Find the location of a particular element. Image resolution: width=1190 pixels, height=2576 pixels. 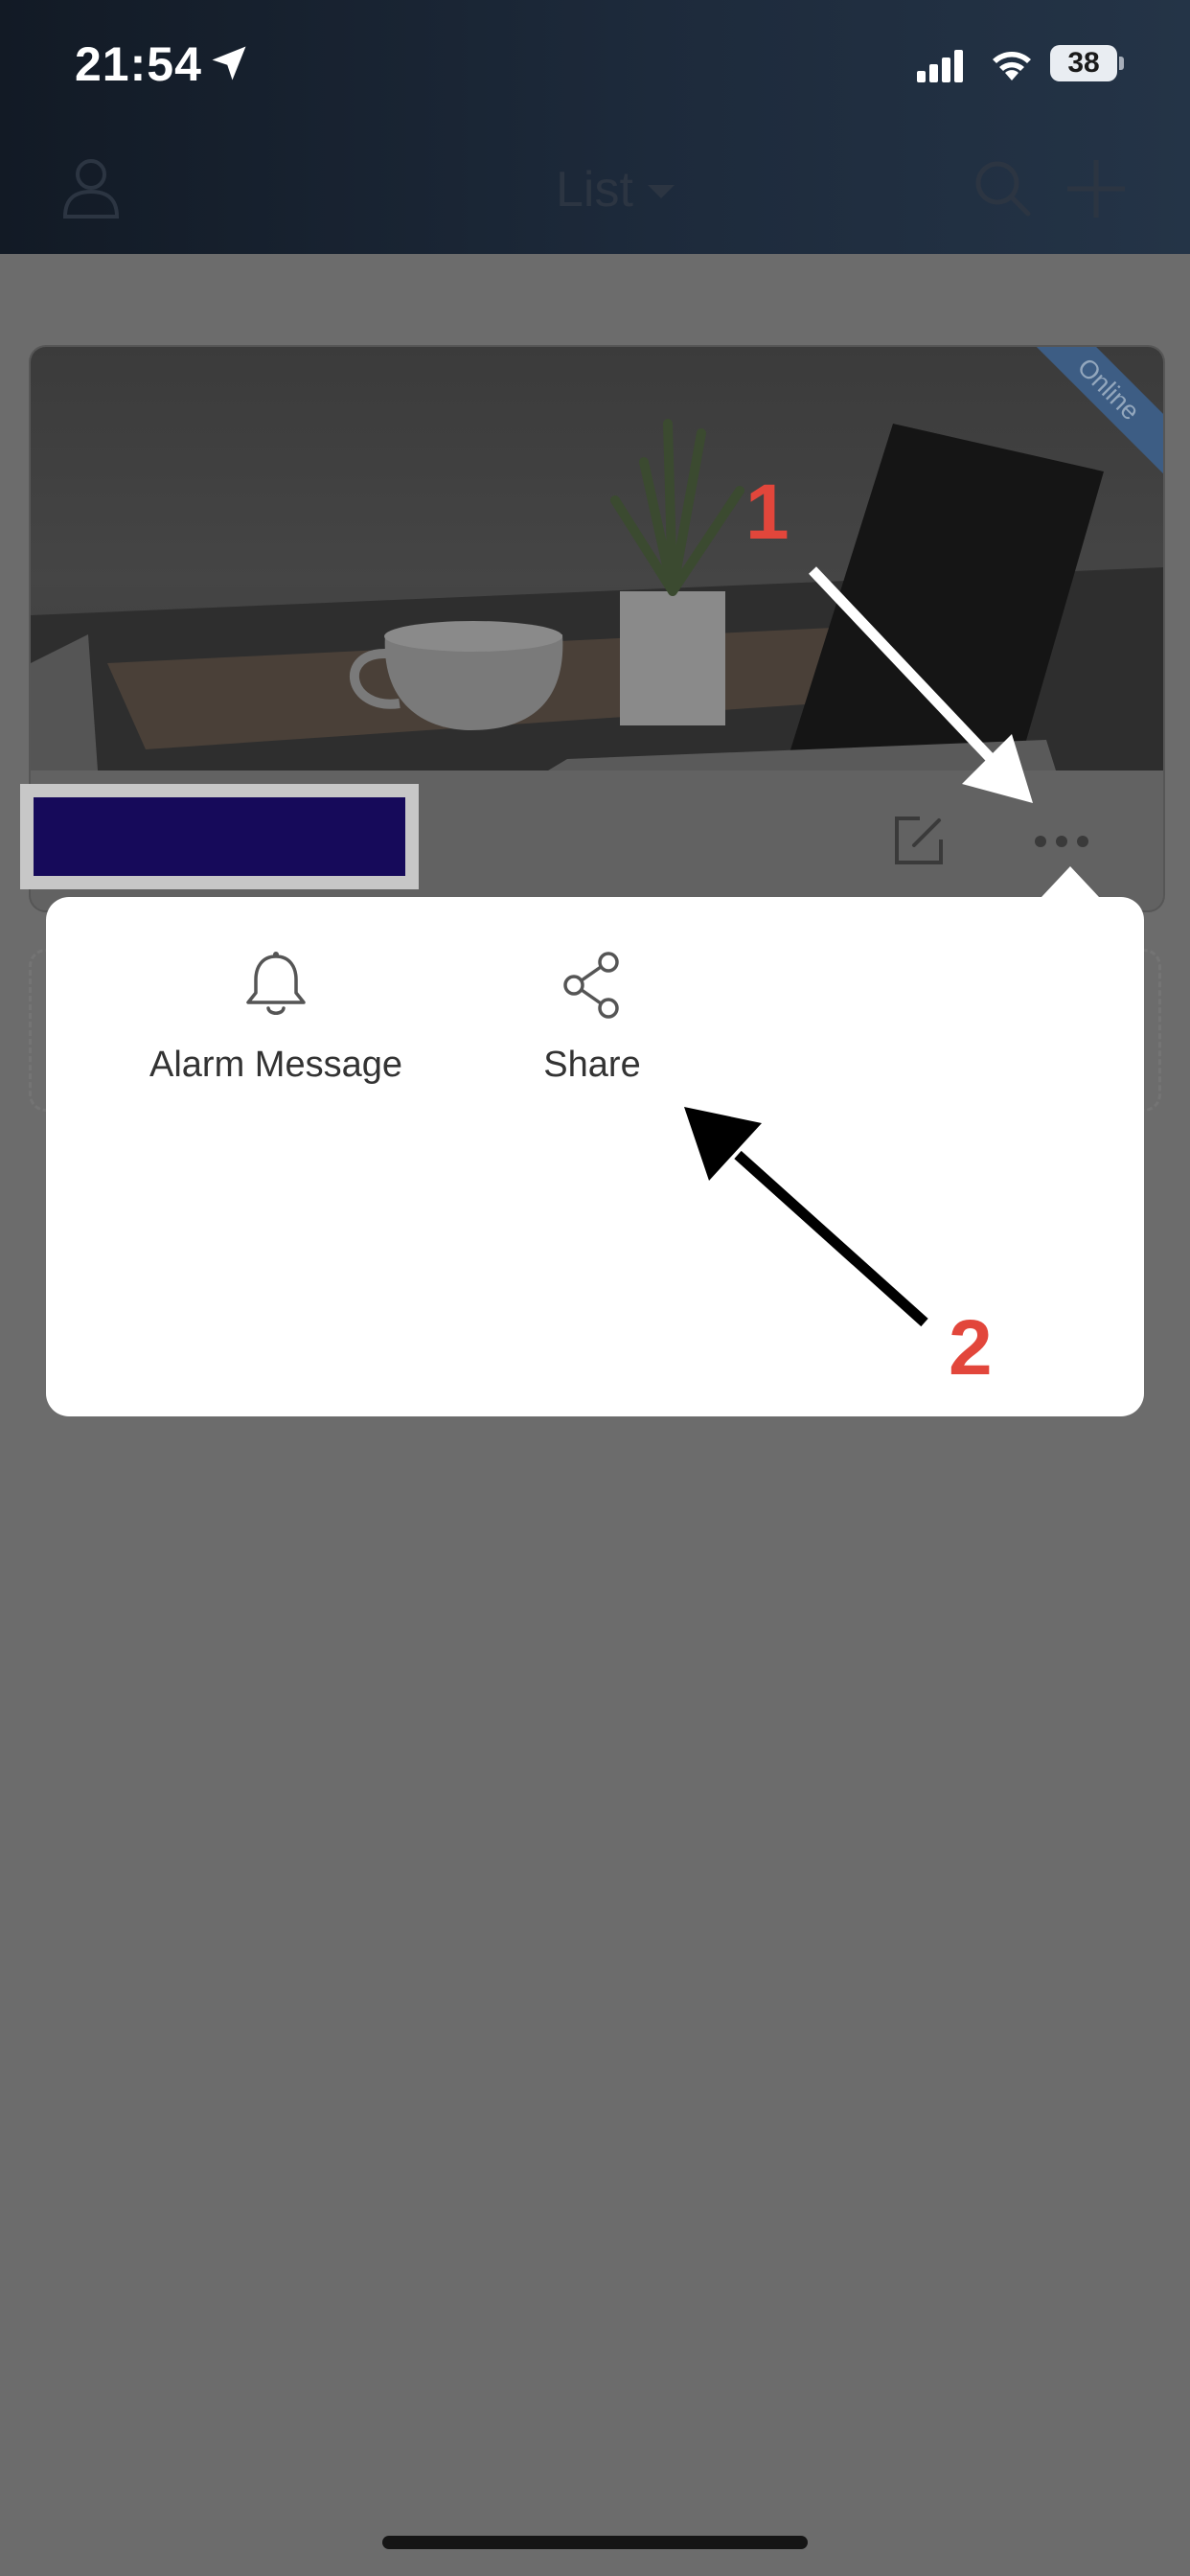

annotation-step-2: 2 is located at coordinates (971, 1348).